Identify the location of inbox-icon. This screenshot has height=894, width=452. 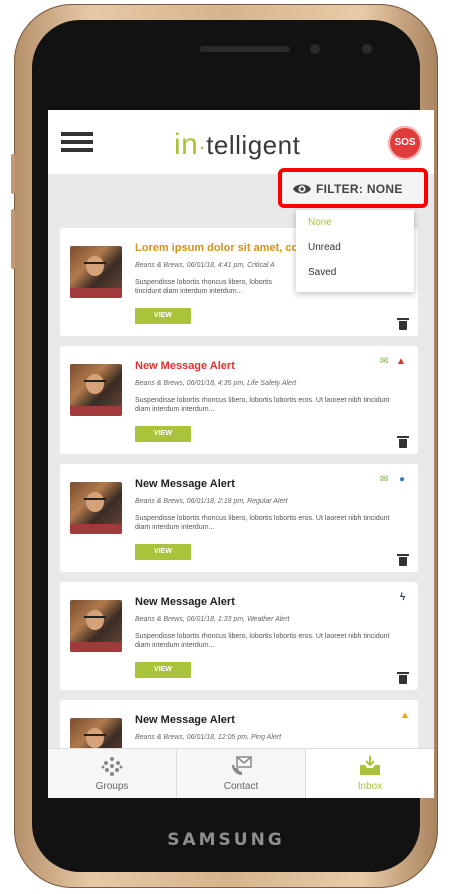
(370, 765).